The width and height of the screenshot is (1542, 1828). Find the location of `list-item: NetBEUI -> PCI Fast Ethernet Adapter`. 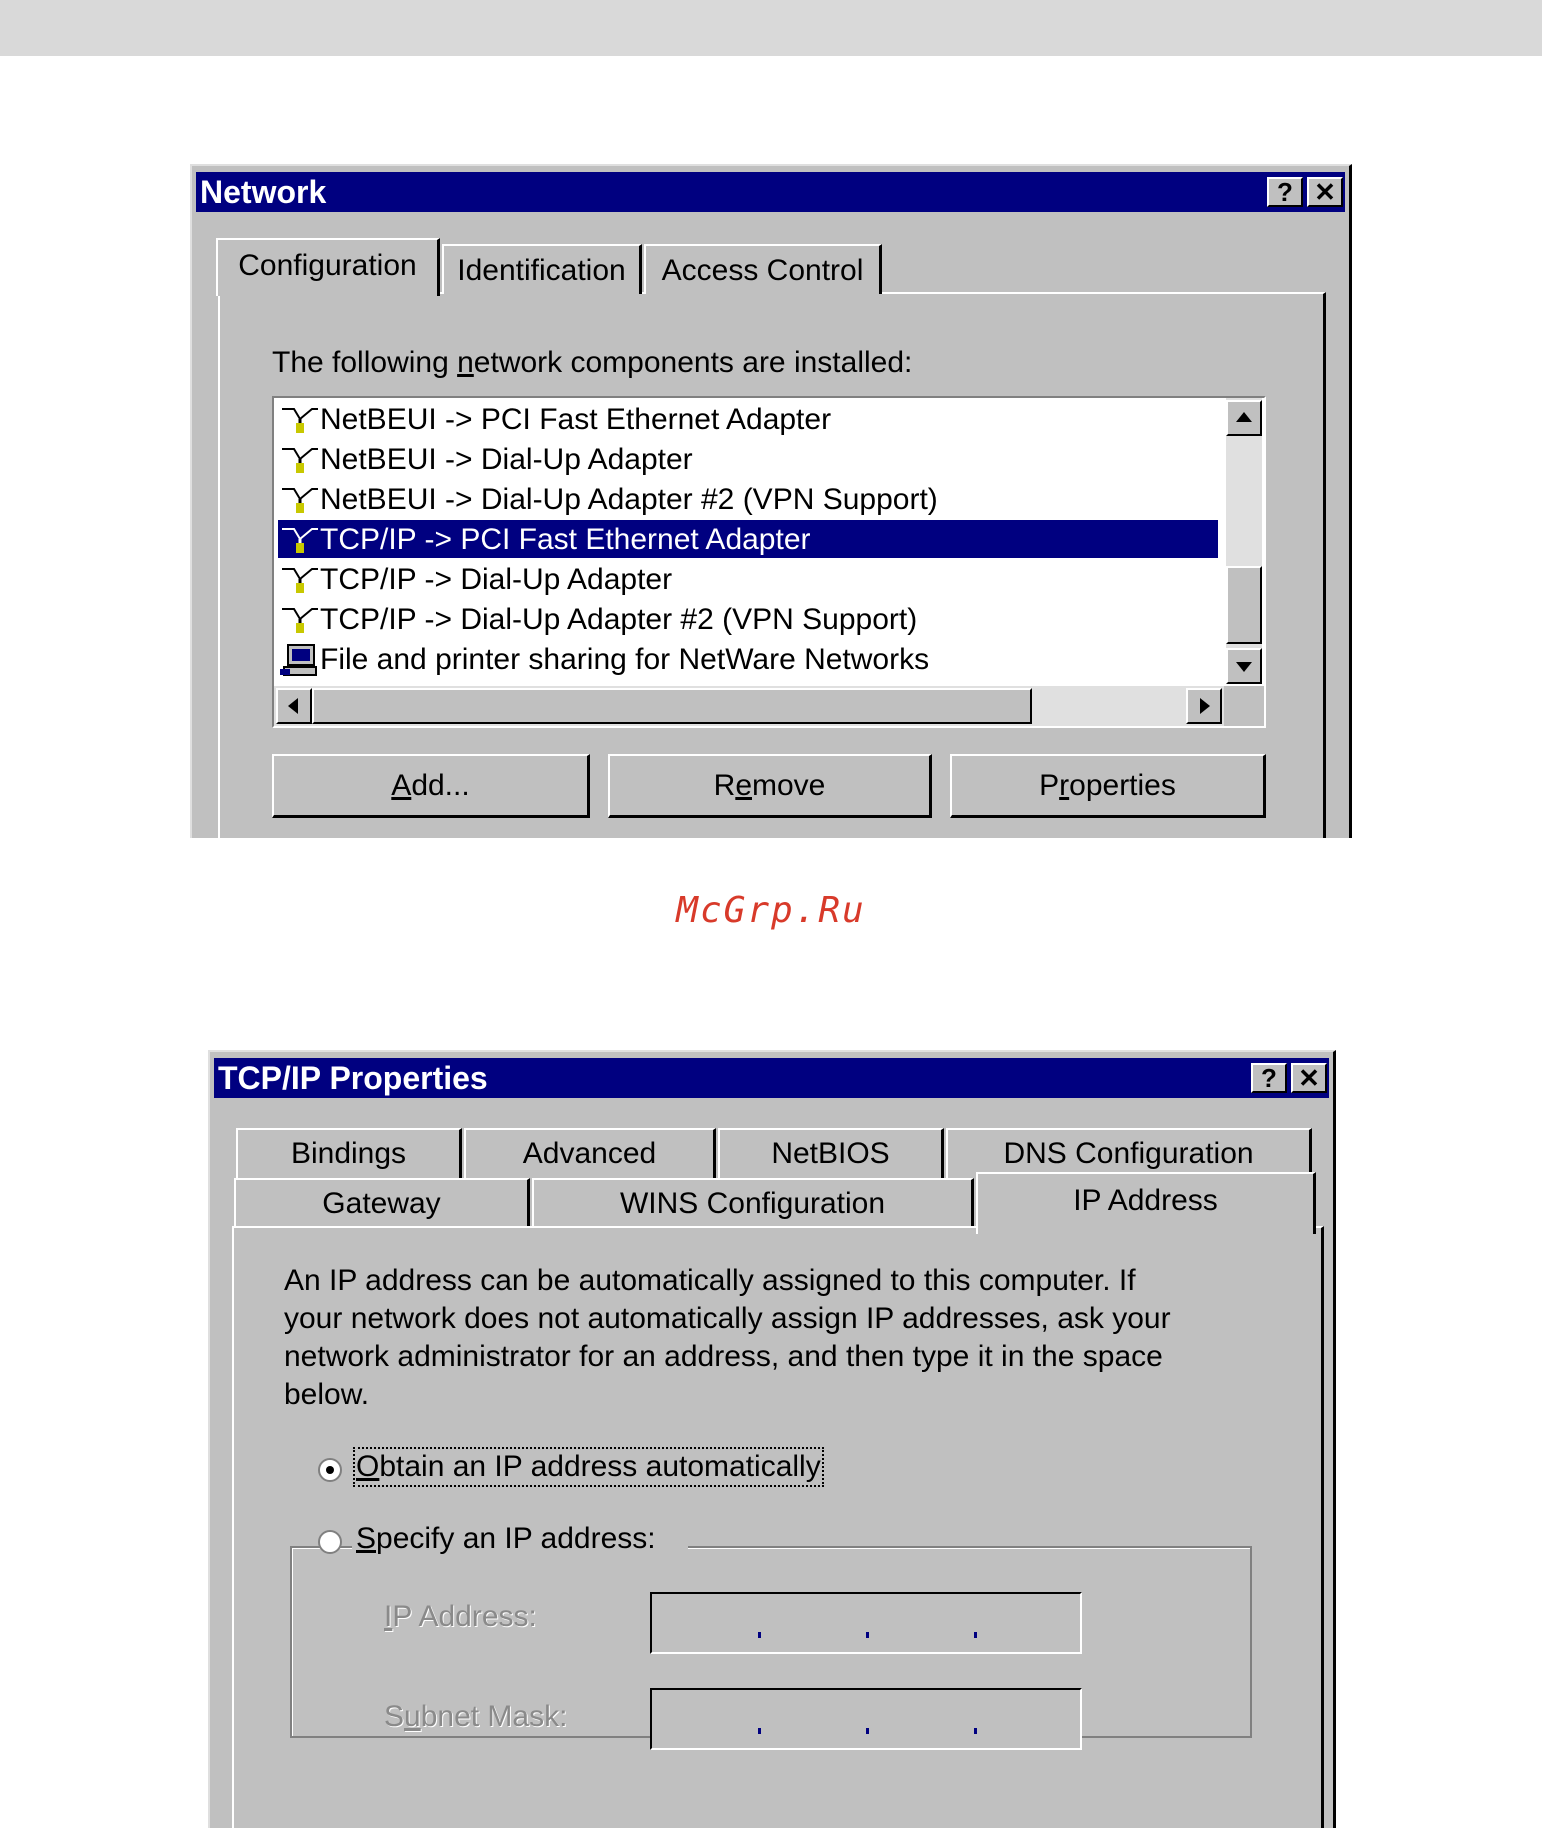

list-item: NetBEUI -> PCI Fast Ethernet Adapter is located at coordinates (748, 419).